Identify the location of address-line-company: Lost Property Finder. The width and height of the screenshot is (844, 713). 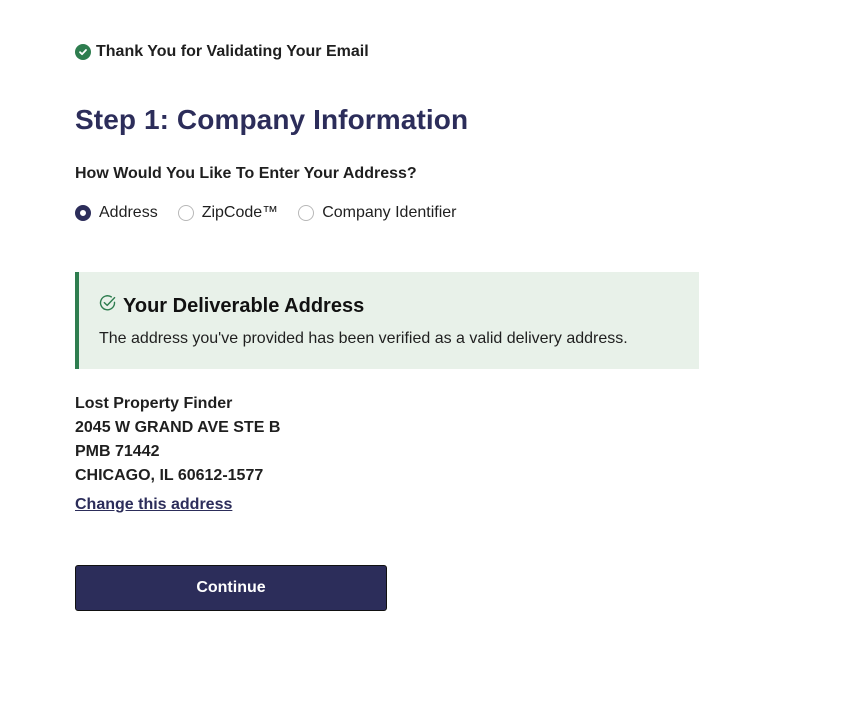
(154, 403).